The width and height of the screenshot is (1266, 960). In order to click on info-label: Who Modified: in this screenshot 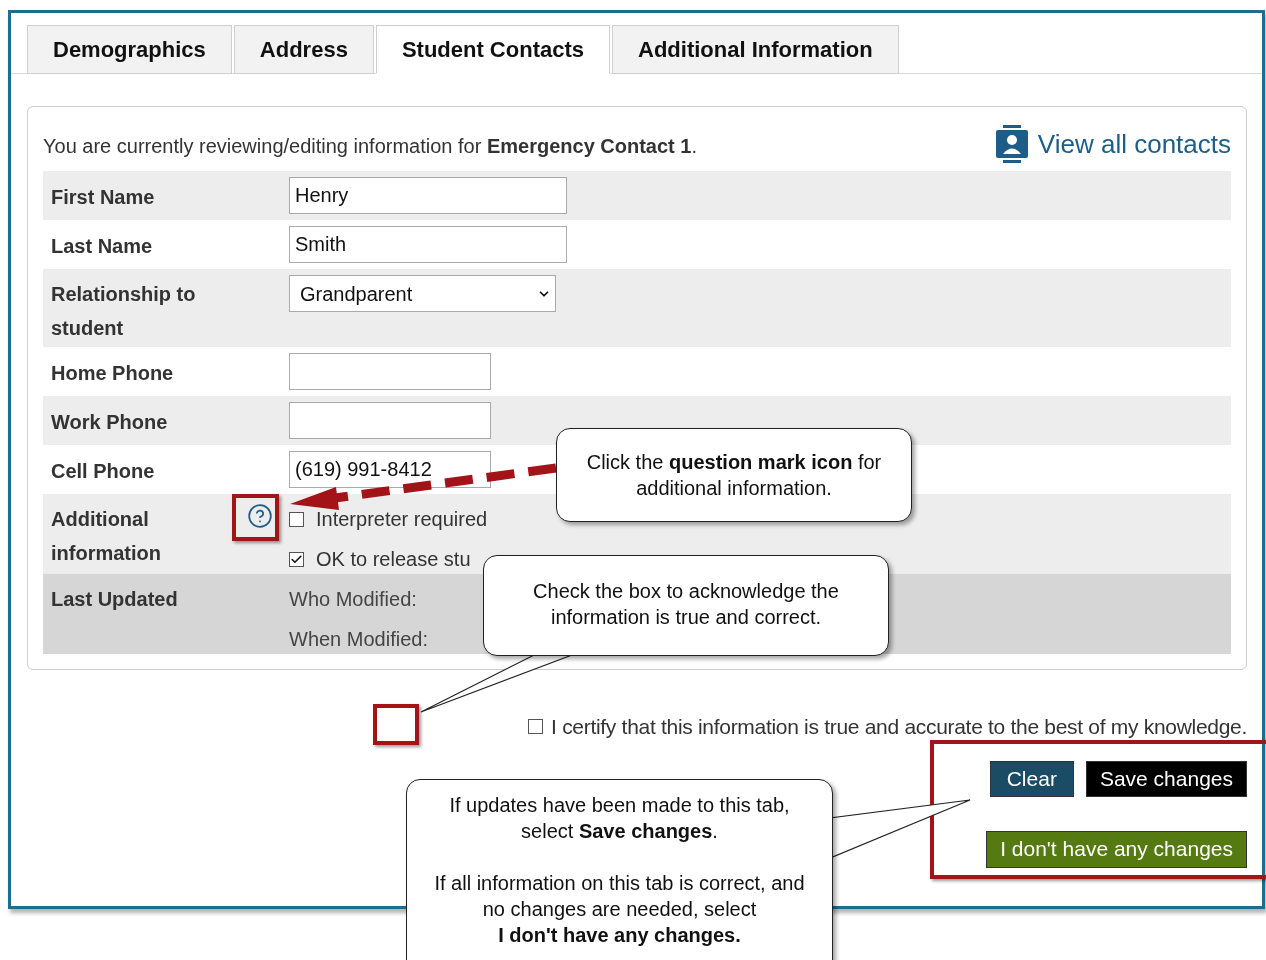, I will do `click(353, 599)`.